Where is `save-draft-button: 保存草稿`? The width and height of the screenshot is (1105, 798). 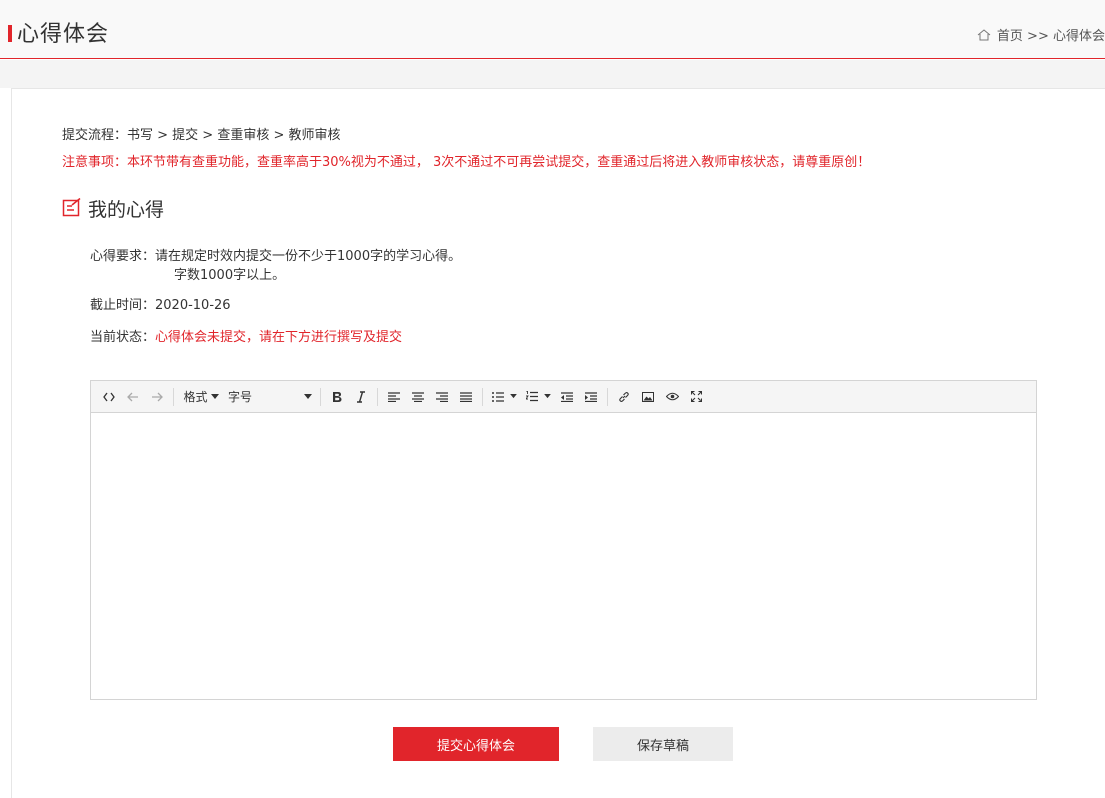 save-draft-button: 保存草稿 is located at coordinates (663, 744).